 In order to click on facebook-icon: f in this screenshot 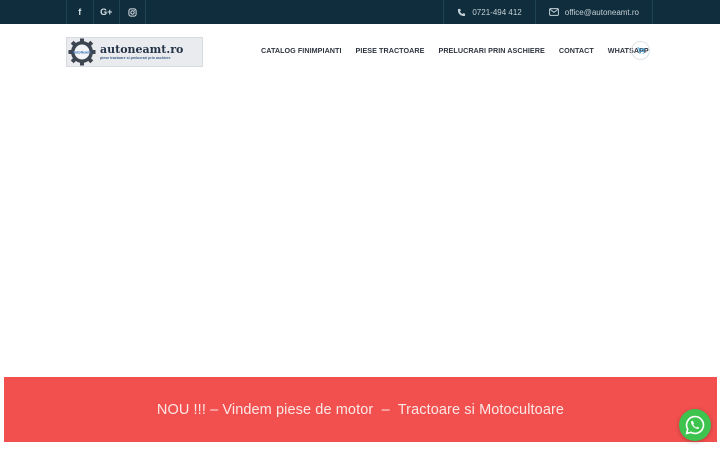, I will do `click(79, 12)`.